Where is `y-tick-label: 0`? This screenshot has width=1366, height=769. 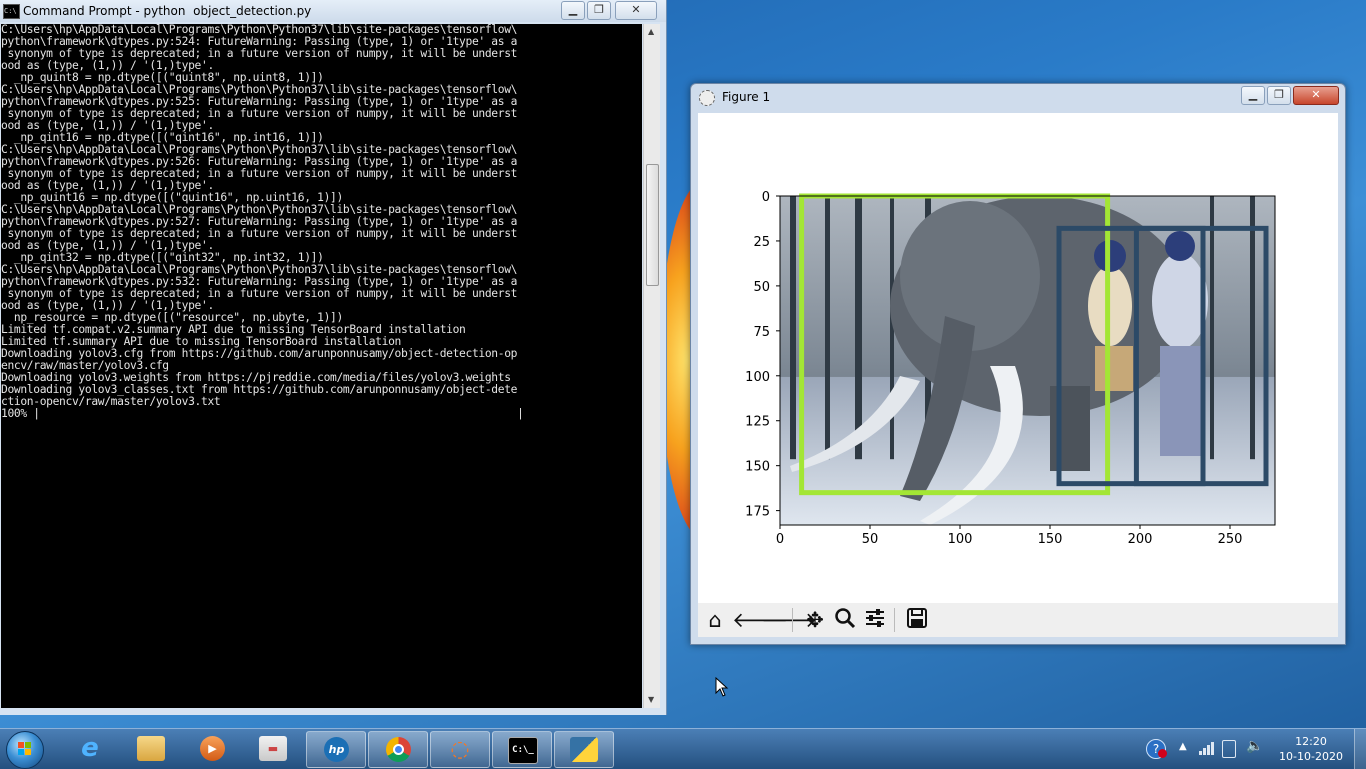
y-tick-label: 0 is located at coordinates (766, 197).